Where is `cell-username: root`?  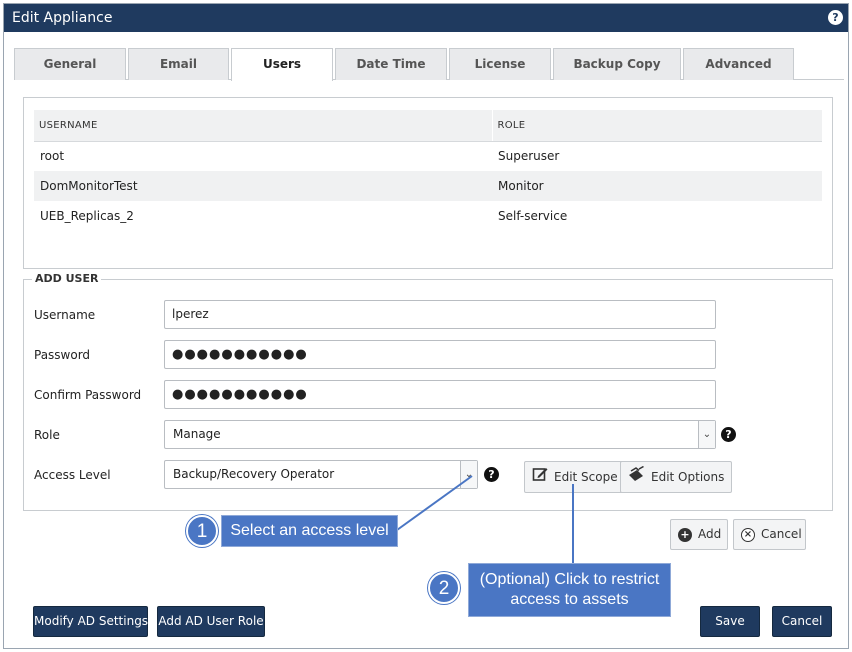 cell-username: root is located at coordinates (52, 156).